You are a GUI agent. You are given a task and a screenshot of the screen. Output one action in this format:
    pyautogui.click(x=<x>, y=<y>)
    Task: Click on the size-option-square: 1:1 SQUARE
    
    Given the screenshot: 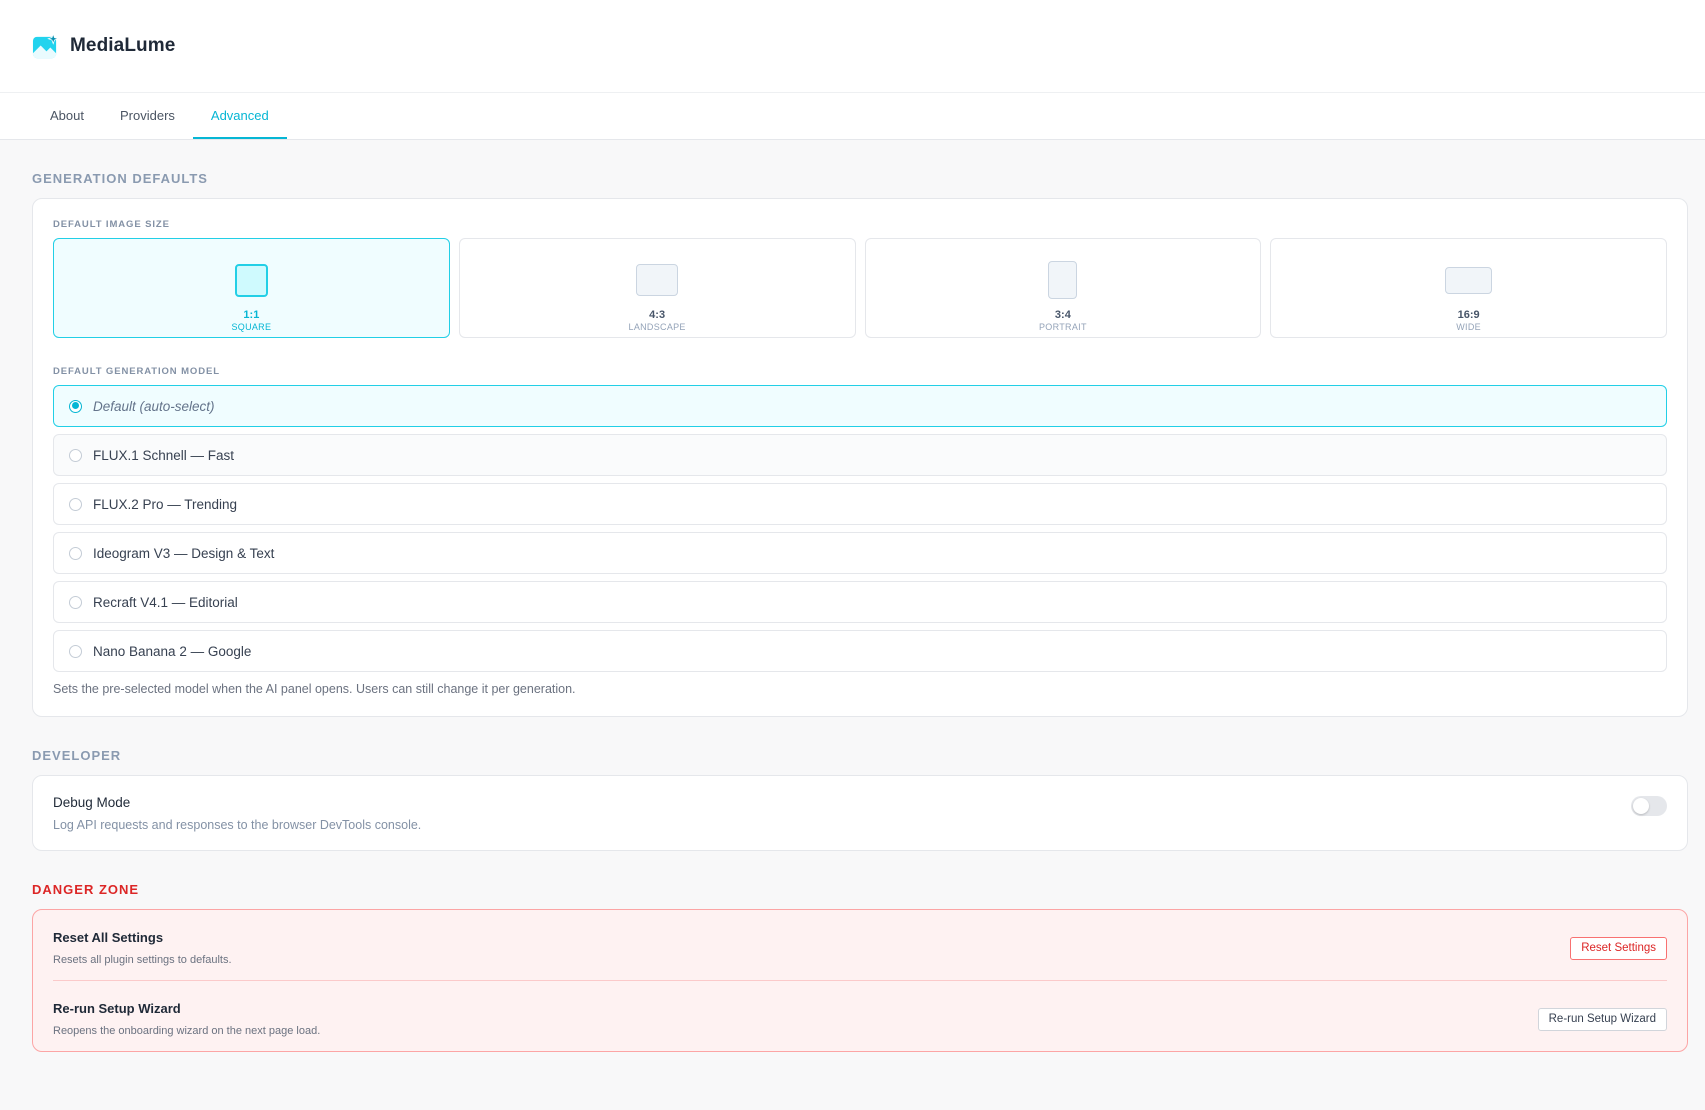 What is the action you would take?
    pyautogui.click(x=251, y=288)
    